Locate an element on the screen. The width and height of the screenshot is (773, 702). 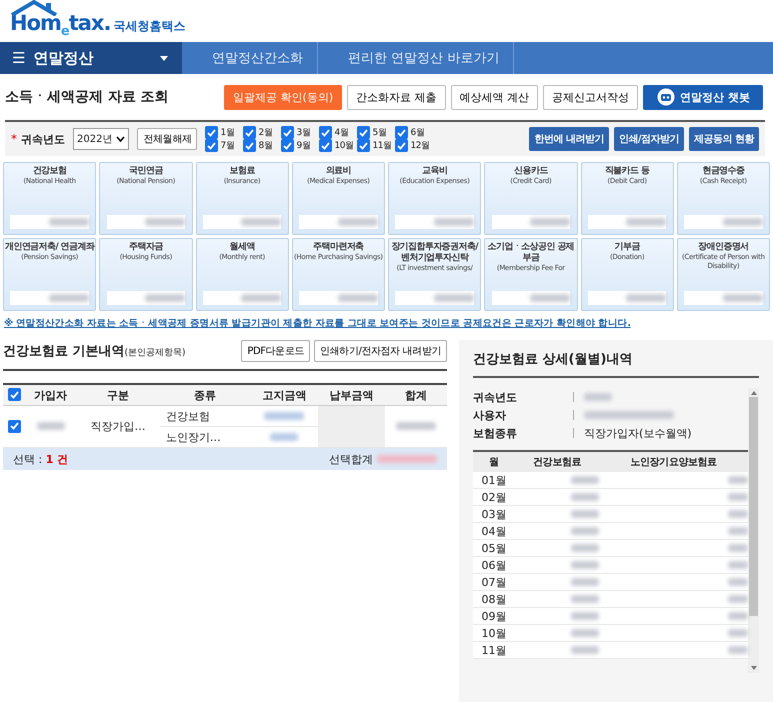
category-name: 국민연금 is located at coordinates (146, 171).